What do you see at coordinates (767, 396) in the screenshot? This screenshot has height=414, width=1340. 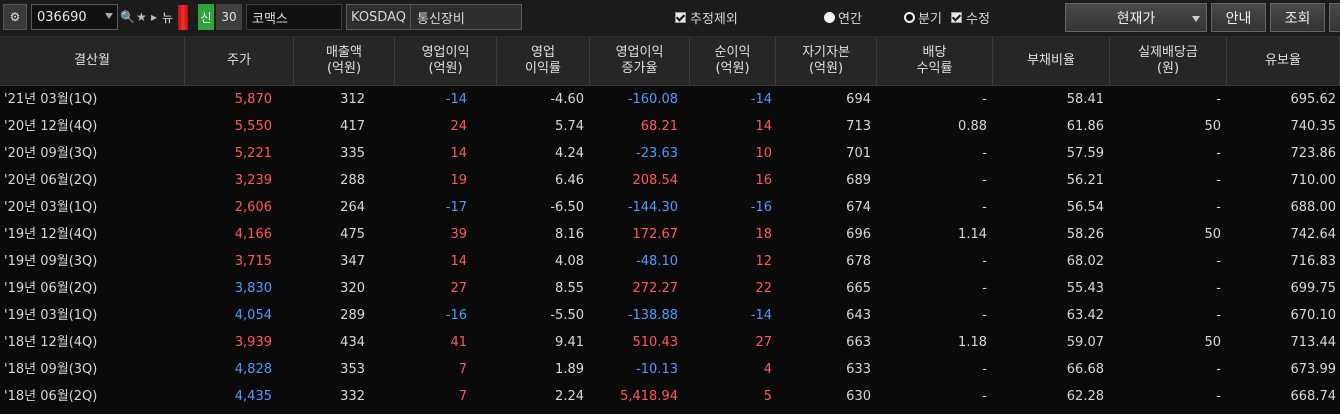 I see `cell-net: 5` at bounding box center [767, 396].